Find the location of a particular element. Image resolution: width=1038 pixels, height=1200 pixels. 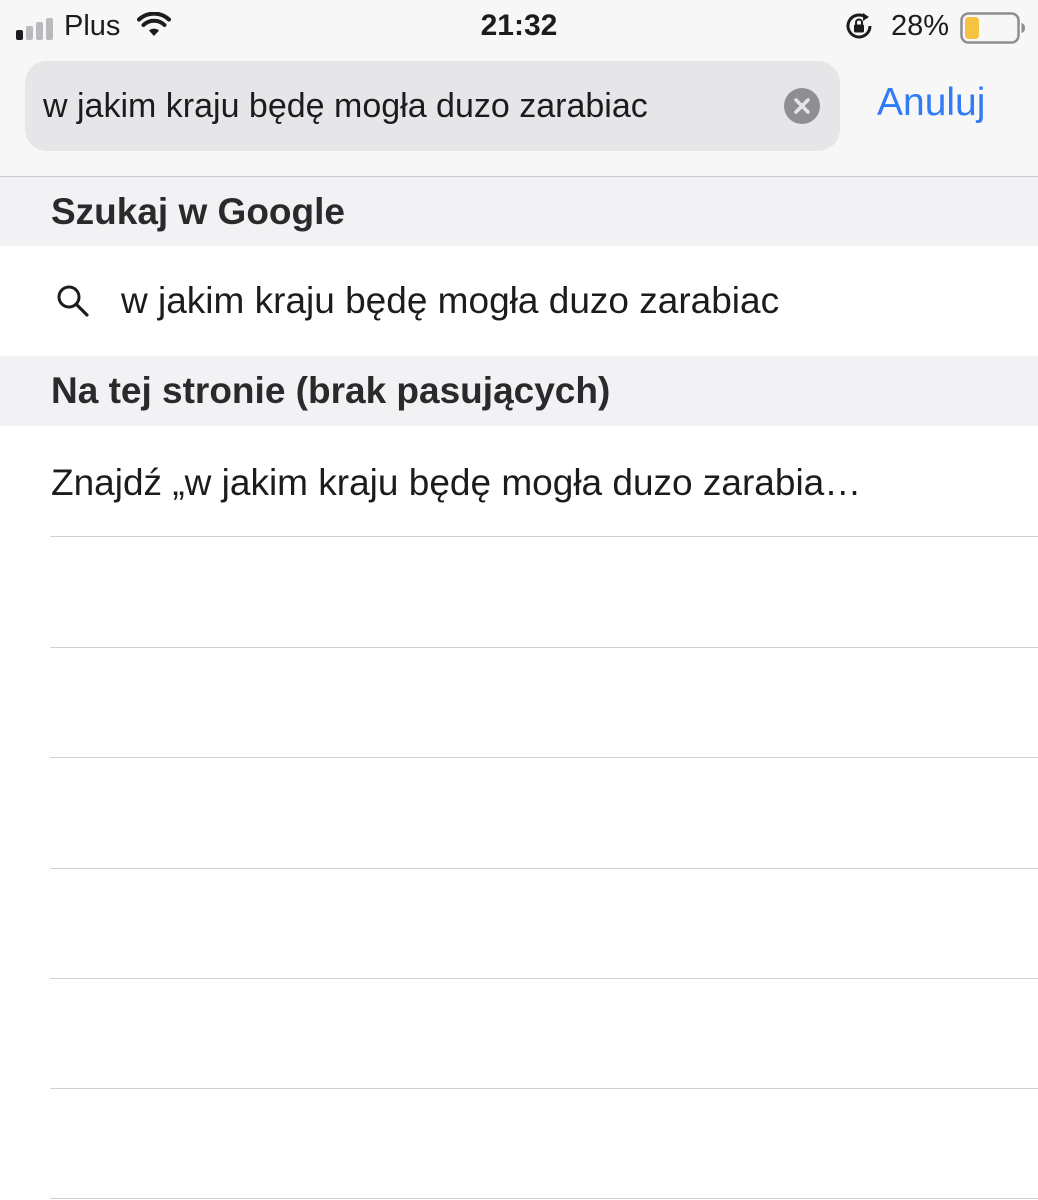

section-title-google: Szukaj w Google is located at coordinates (198, 211).